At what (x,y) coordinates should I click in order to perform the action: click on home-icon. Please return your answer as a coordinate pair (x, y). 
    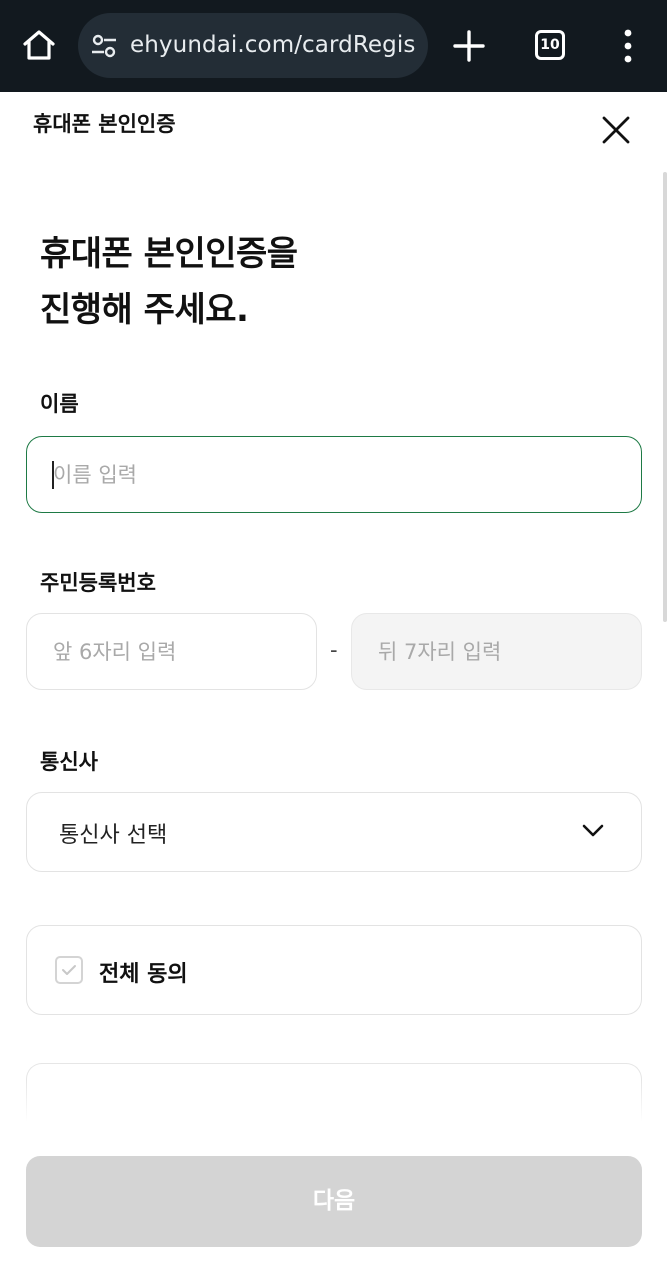
    Looking at the image, I should click on (39, 45).